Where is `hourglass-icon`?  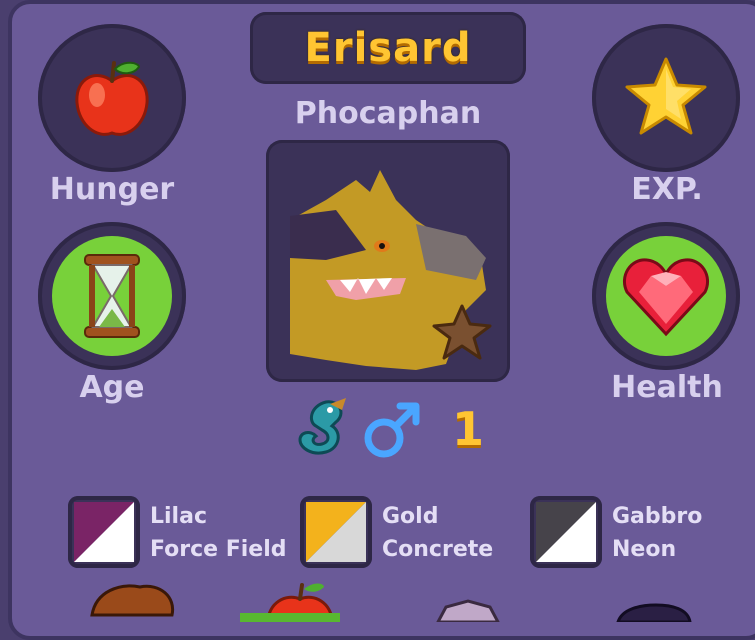 hourglass-icon is located at coordinates (112, 296).